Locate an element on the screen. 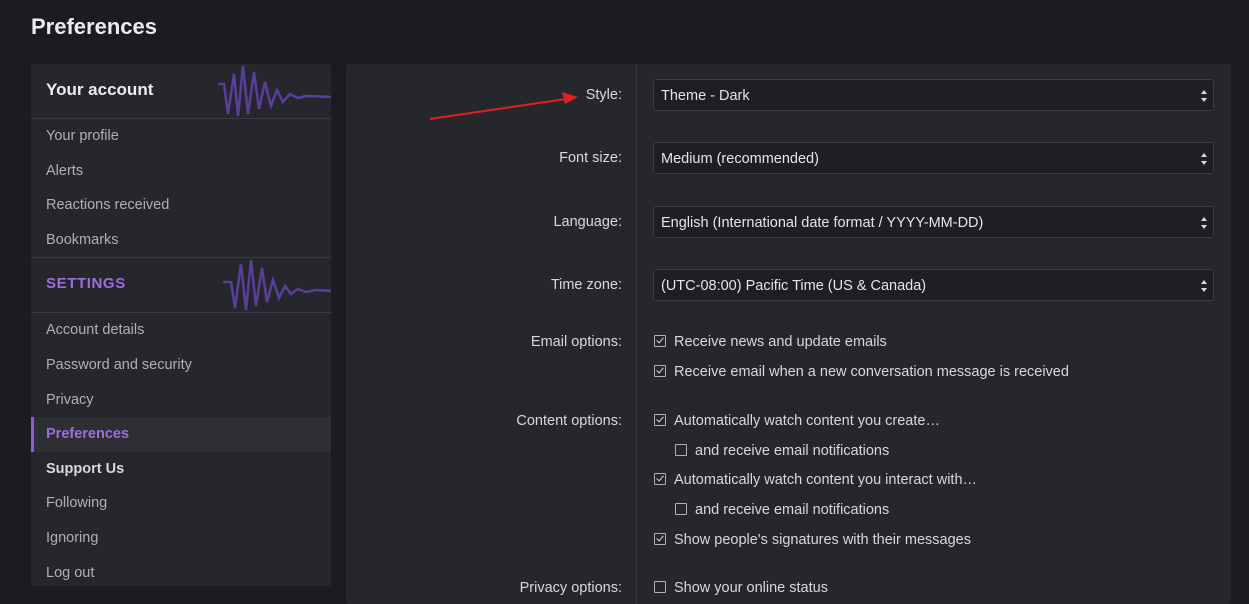 This screenshot has width=1249, height=604. font-size-label: Font size: is located at coordinates (590, 158).